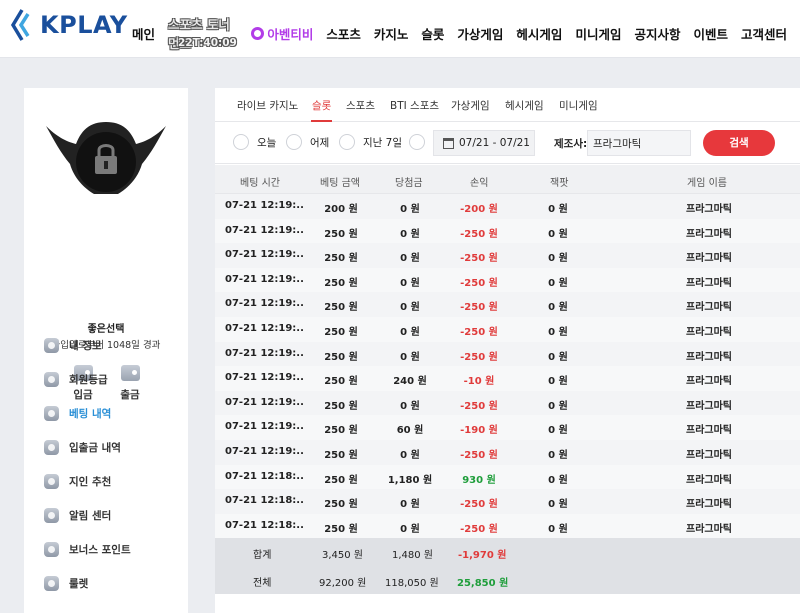 This screenshot has width=800, height=613. Describe the element at coordinates (470, 105) in the screenshot. I see `tab-virtual: 가상게임` at that location.